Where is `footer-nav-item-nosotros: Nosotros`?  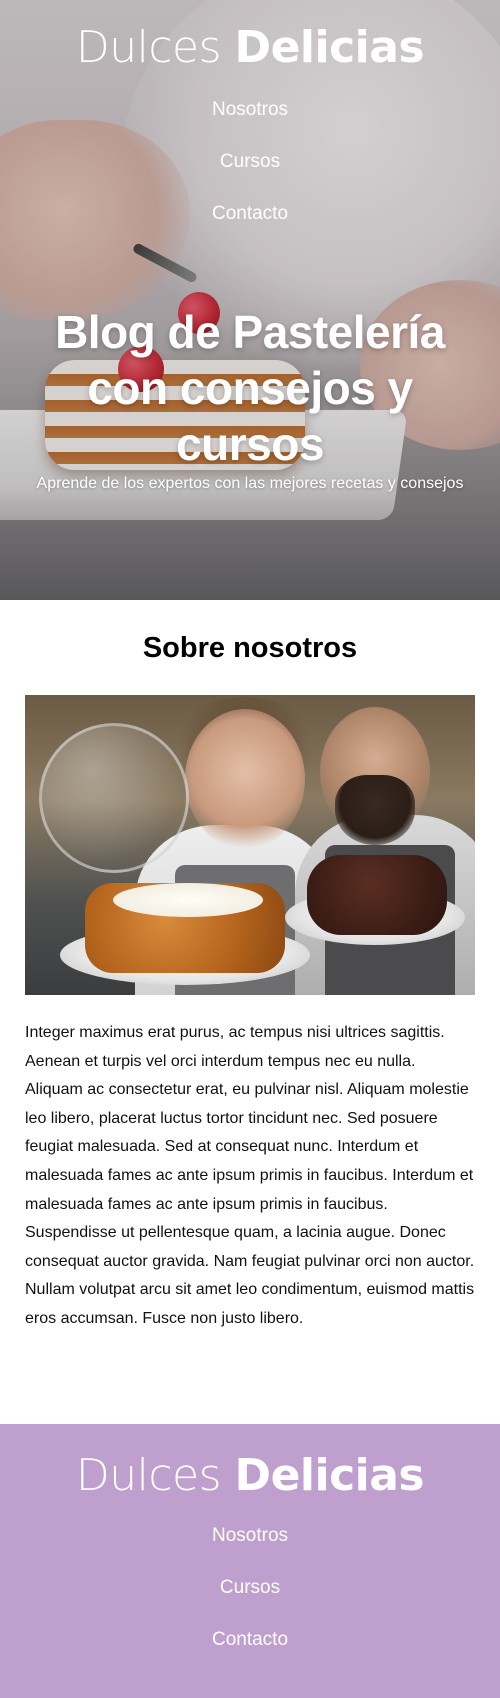 footer-nav-item-nosotros: Nosotros is located at coordinates (250, 1547).